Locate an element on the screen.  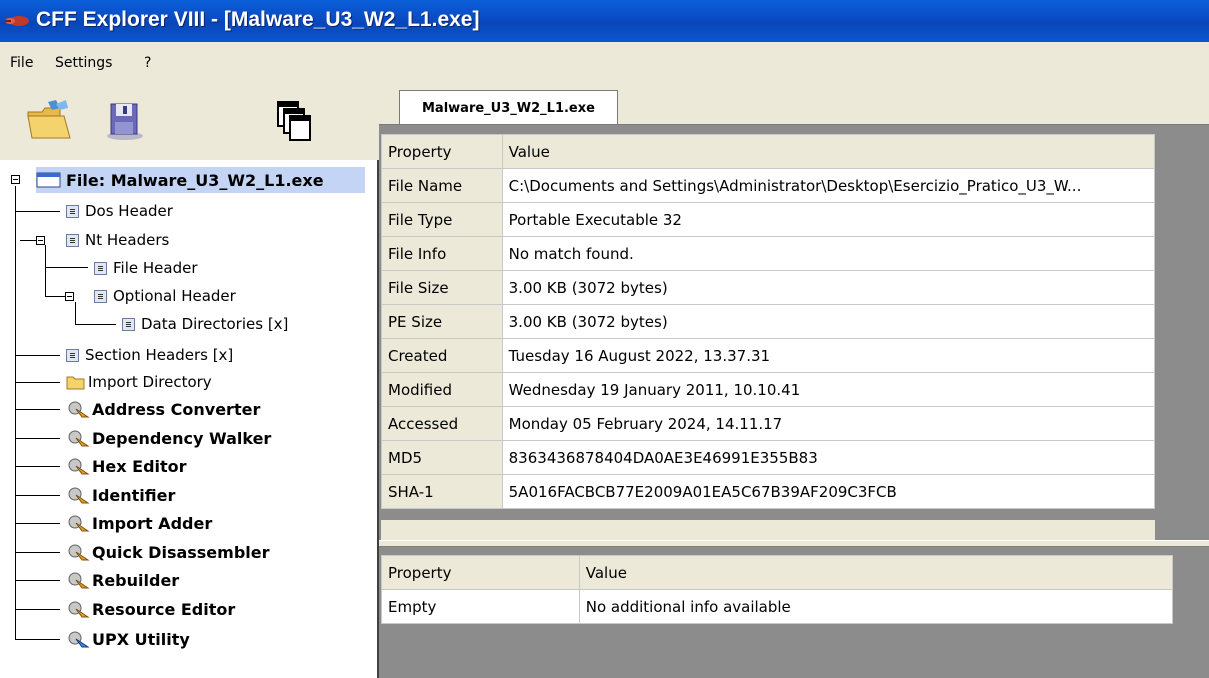
property-cell: PE Size is located at coordinates (442, 321).